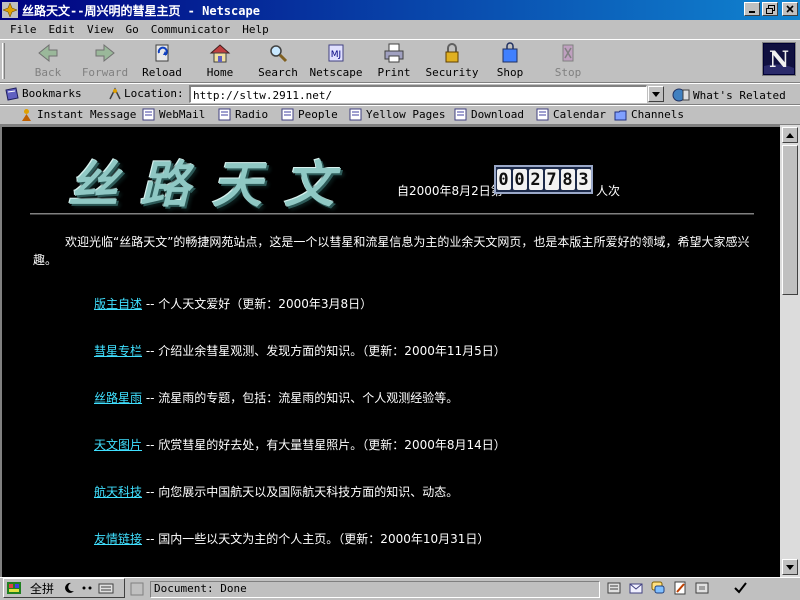 Image resolution: width=800 pixels, height=600 pixels. I want to click on list-item: 天文图片 -- 欣赏彗星的好去处，有大量彗星照片。（更新：2000年8月14日）, so click(300, 444).